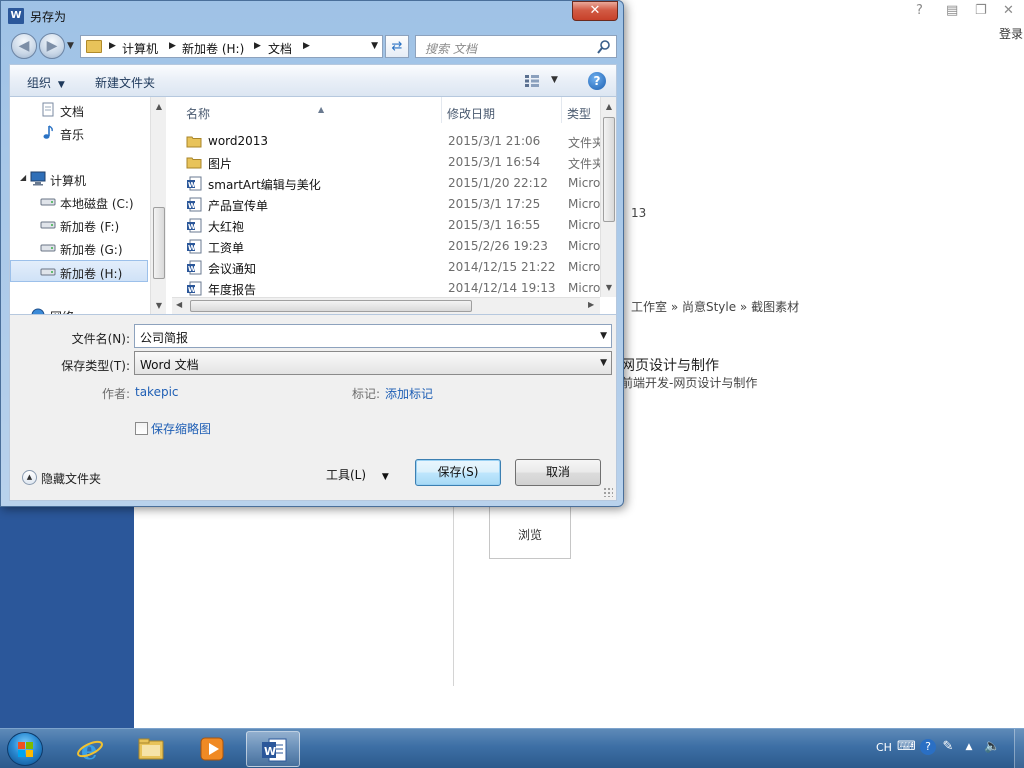 This screenshot has height=768, width=1024. What do you see at coordinates (141, 428) in the screenshot?
I see `save-thumbnail-checkbox` at bounding box center [141, 428].